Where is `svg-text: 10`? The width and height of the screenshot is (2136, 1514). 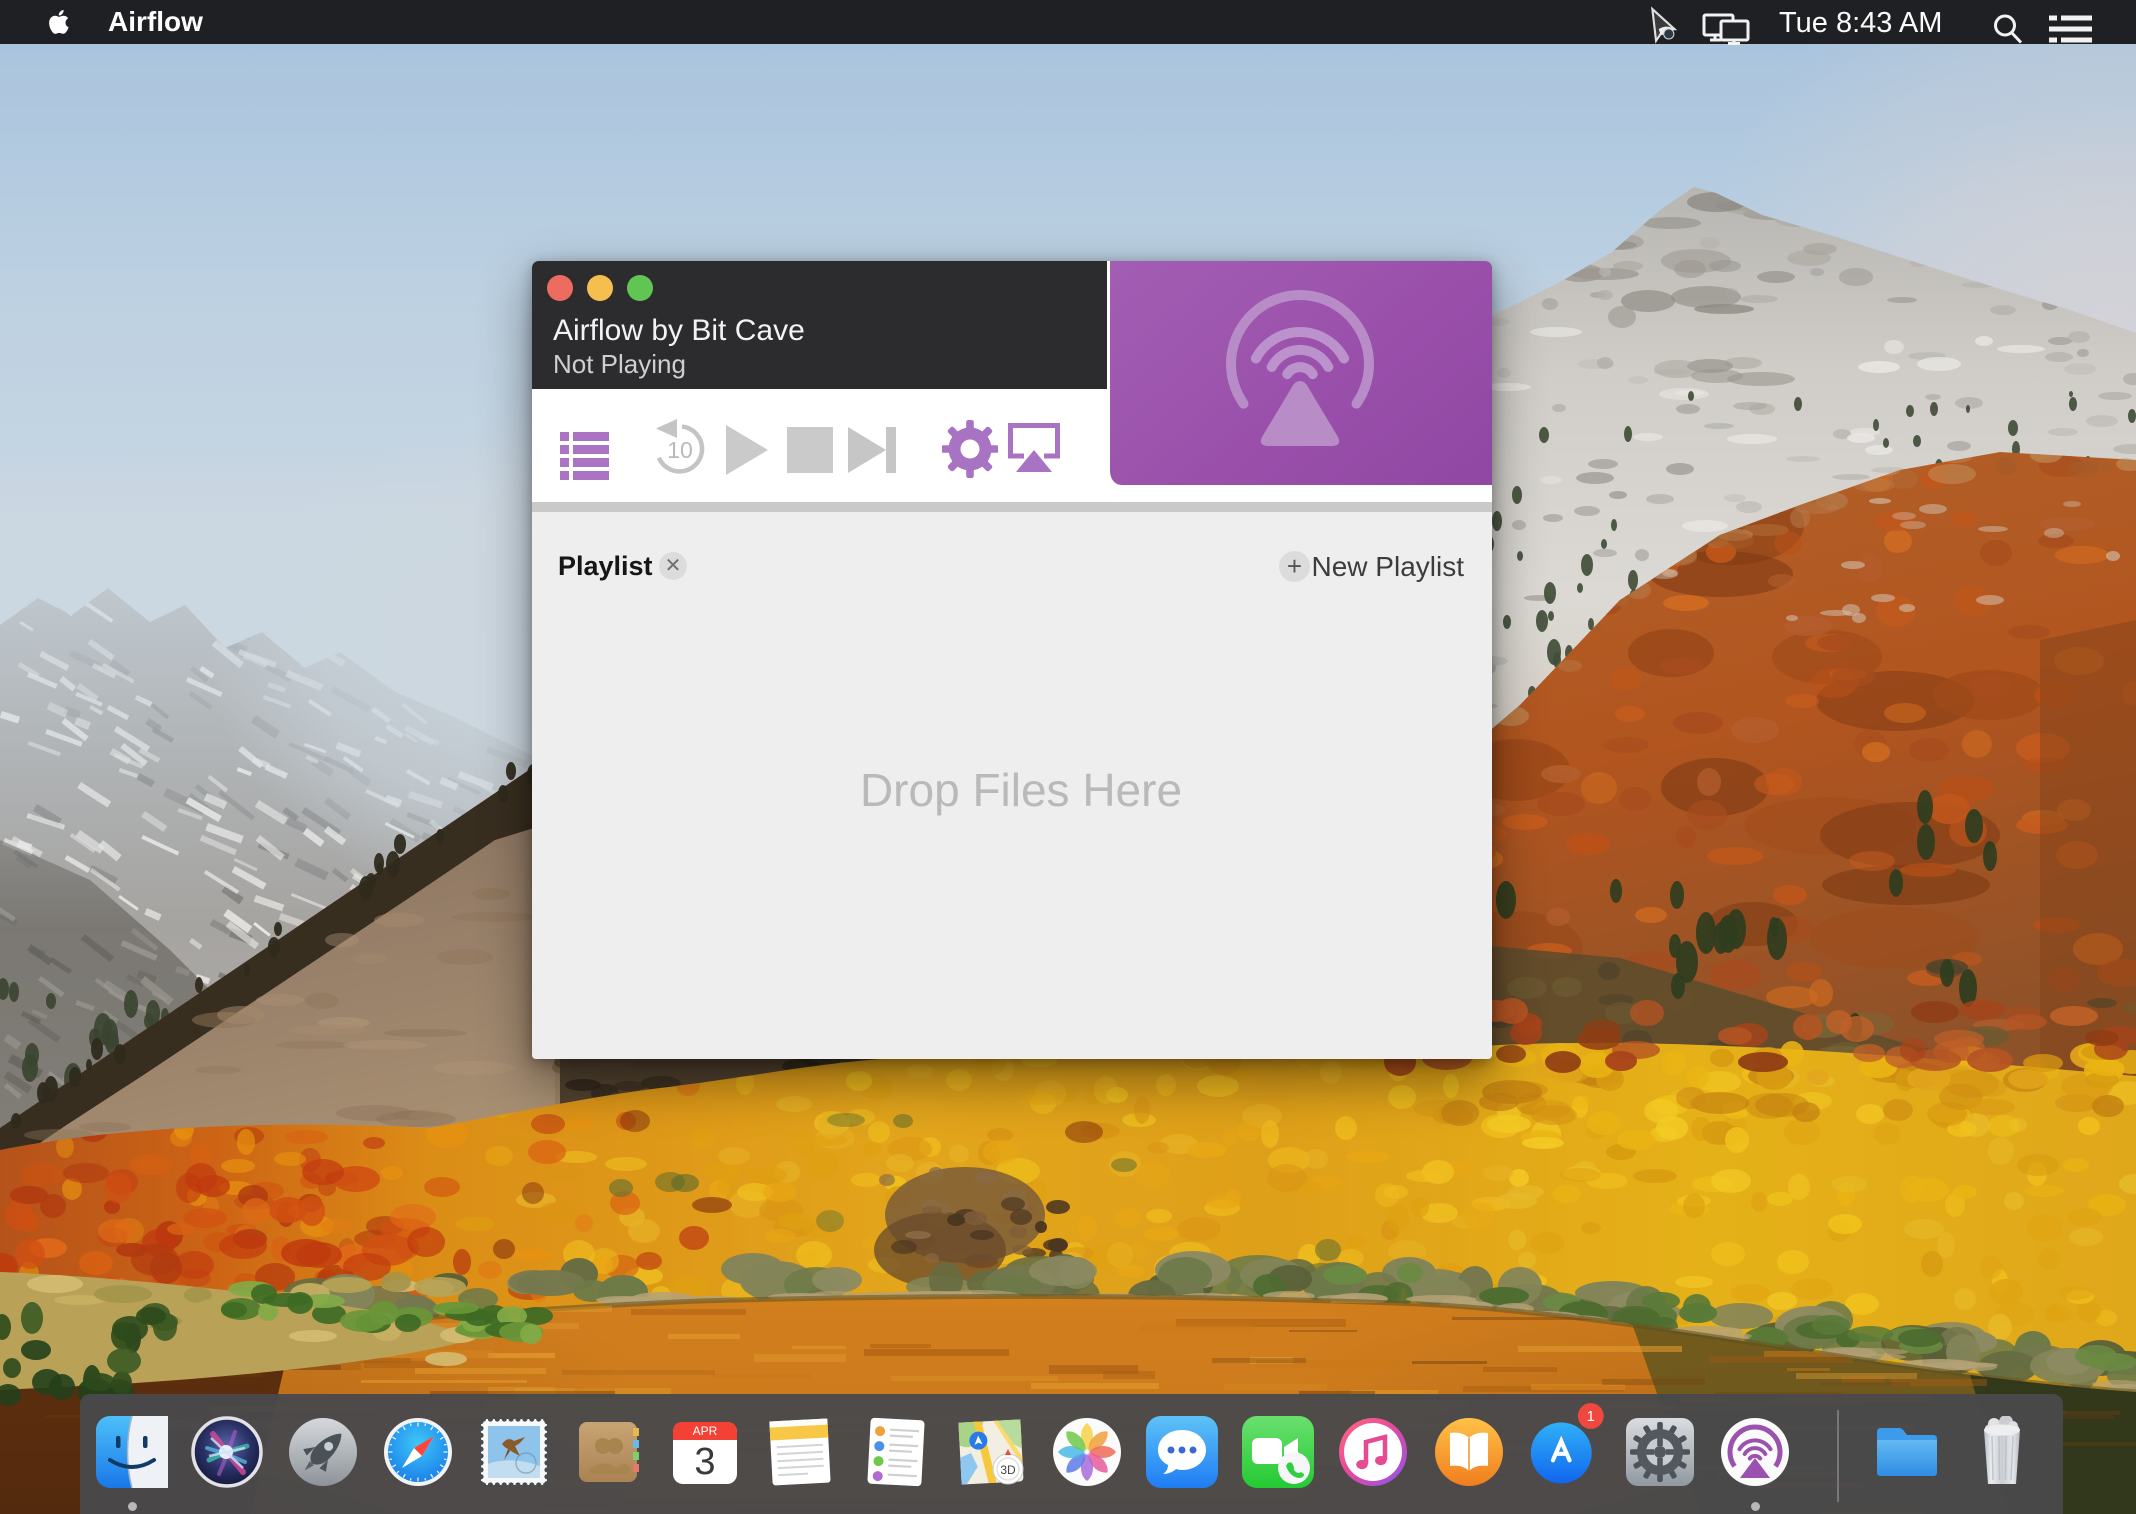 svg-text: 10 is located at coordinates (680, 450).